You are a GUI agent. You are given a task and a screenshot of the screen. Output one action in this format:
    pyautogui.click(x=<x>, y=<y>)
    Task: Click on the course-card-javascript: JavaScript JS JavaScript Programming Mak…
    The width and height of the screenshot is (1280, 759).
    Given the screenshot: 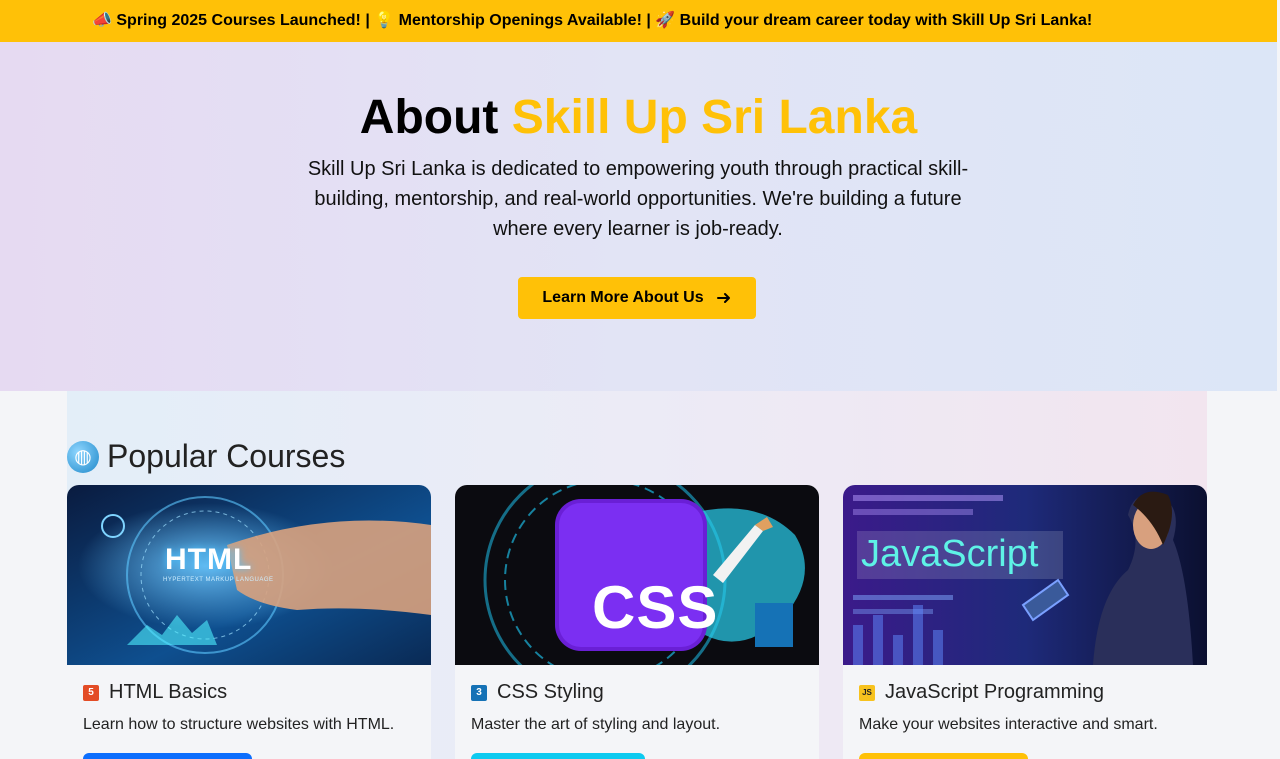 What is the action you would take?
    pyautogui.click(x=1025, y=622)
    